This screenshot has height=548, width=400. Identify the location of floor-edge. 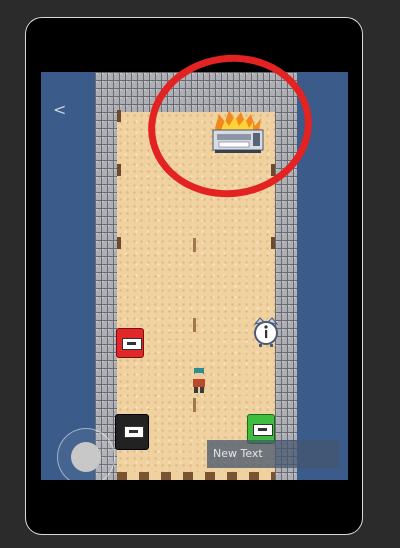
(196, 476).